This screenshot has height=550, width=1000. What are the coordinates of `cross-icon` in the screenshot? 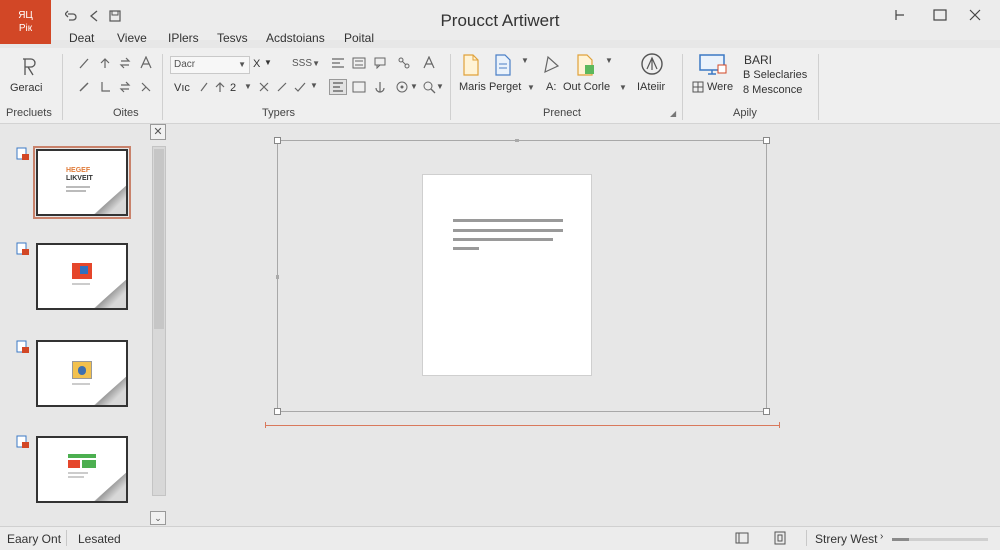 It's located at (264, 88).